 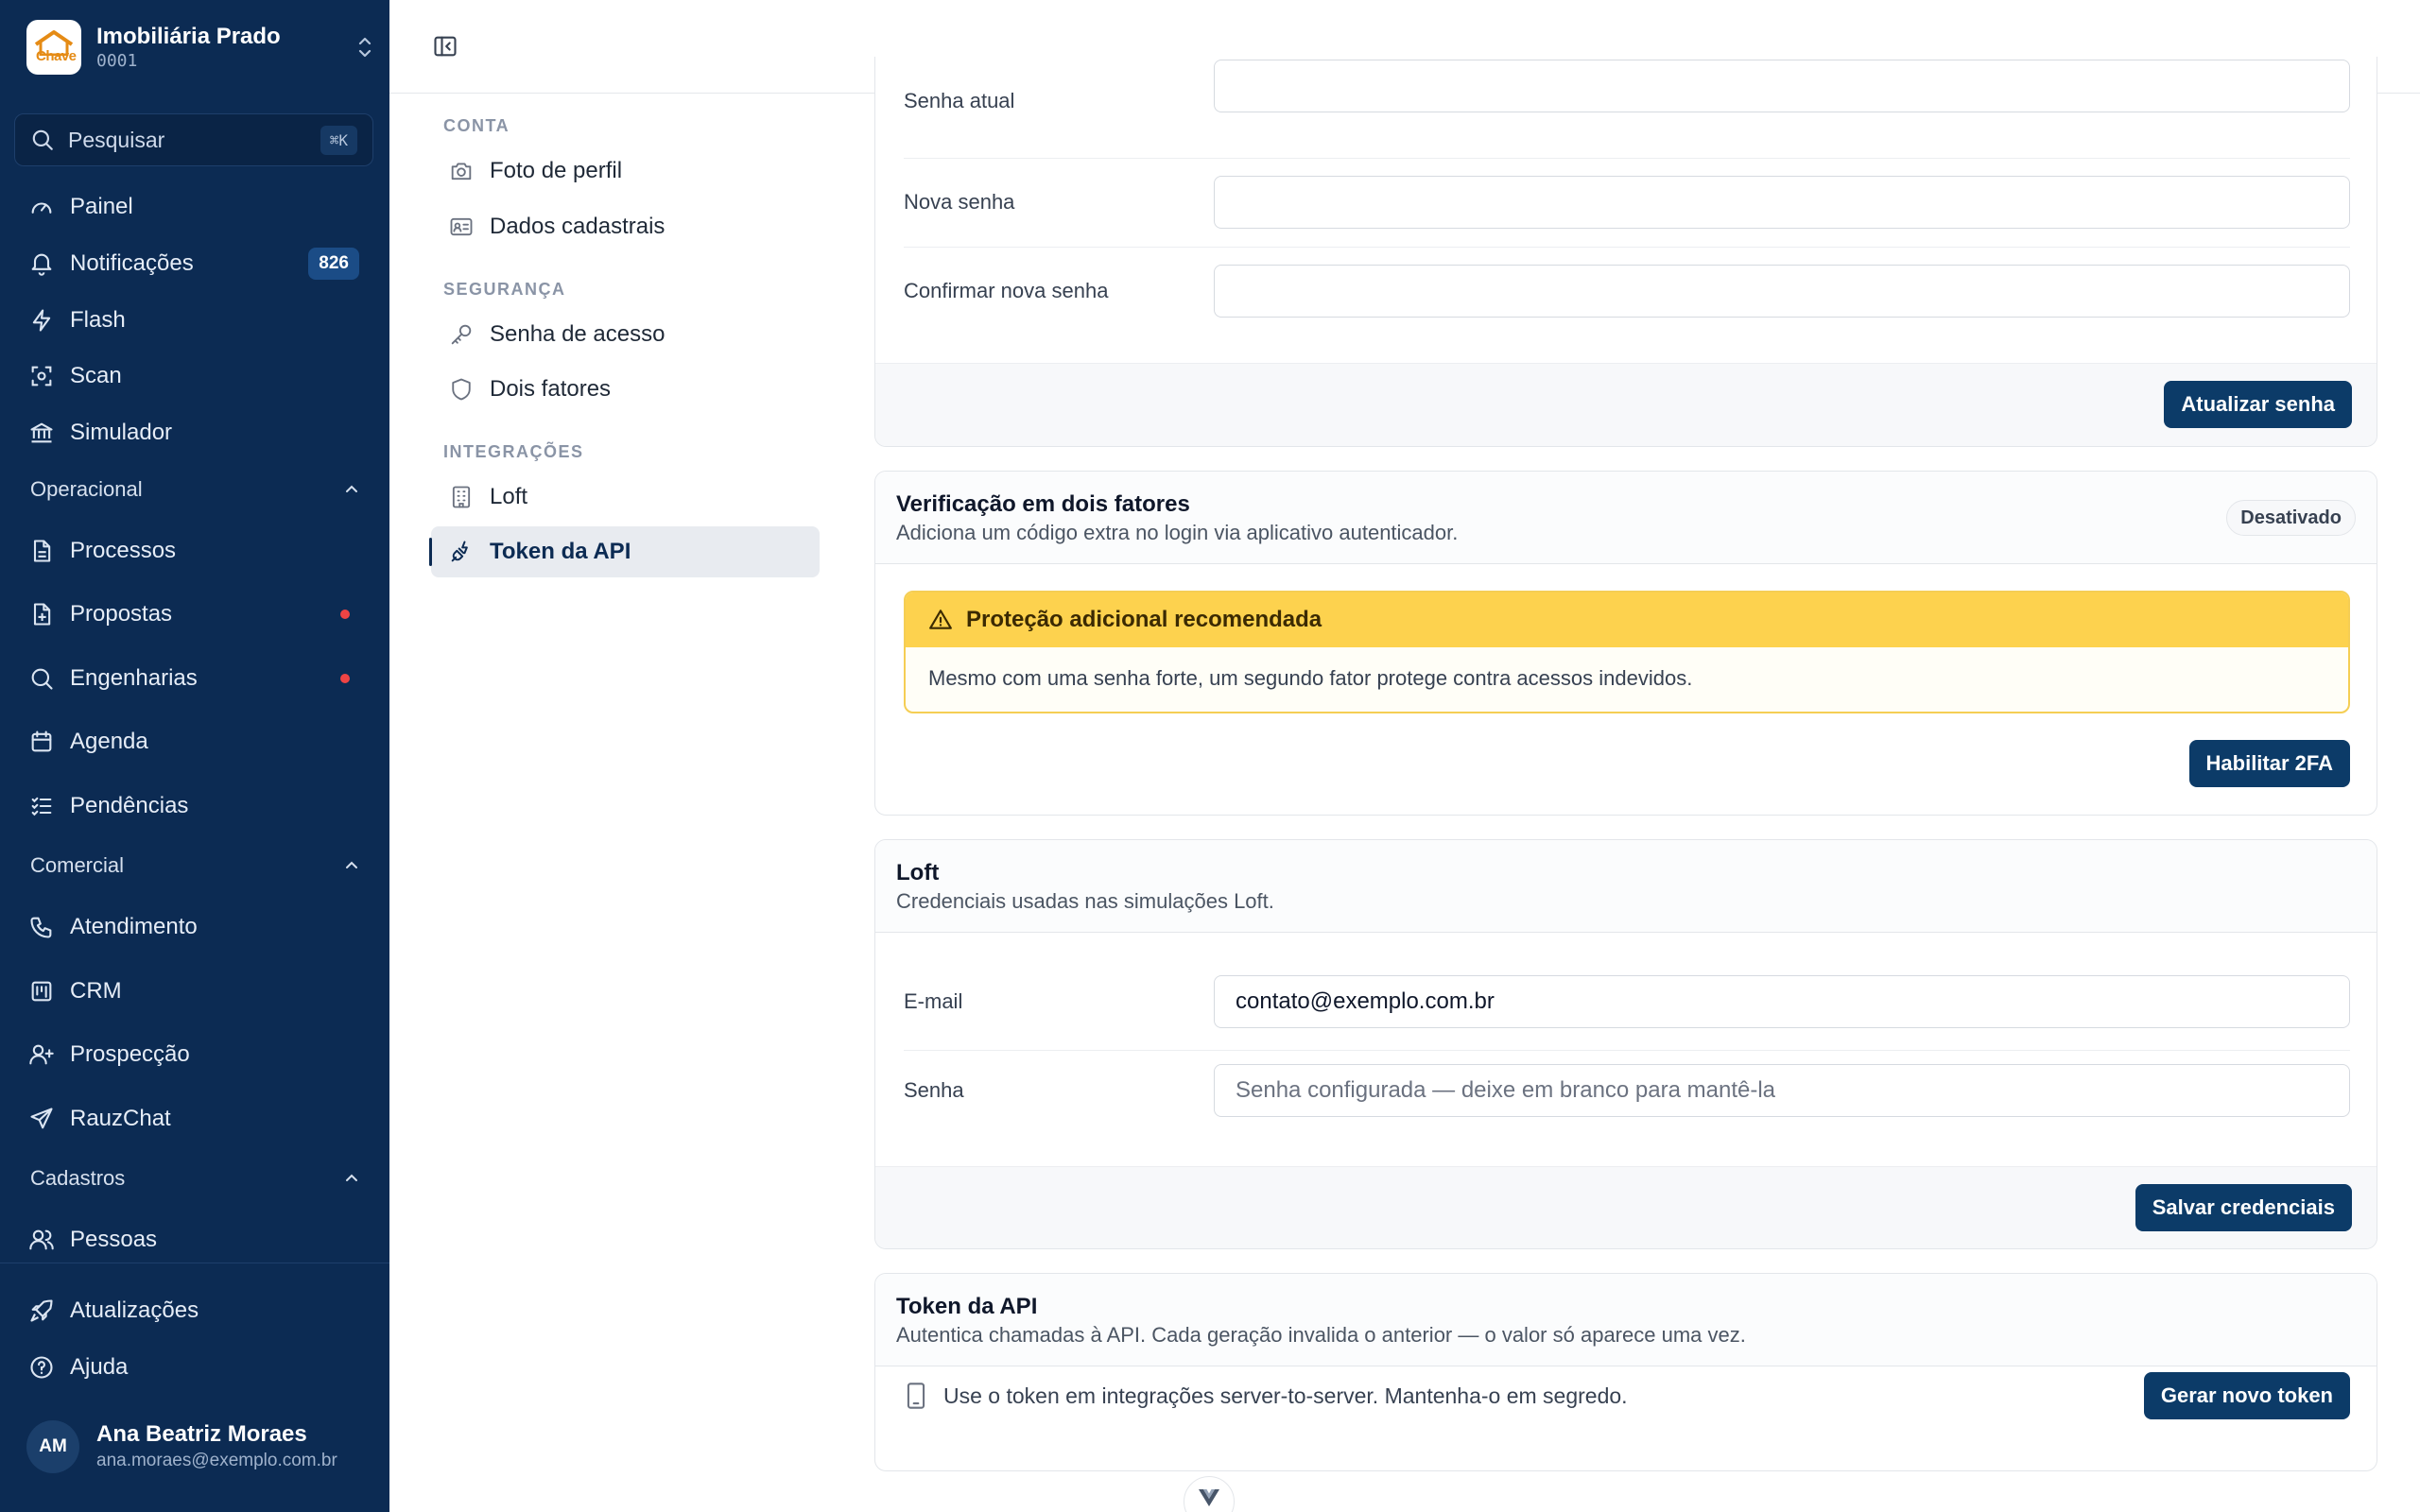 I want to click on settings-item-label: Dois fatores, so click(x=551, y=389).